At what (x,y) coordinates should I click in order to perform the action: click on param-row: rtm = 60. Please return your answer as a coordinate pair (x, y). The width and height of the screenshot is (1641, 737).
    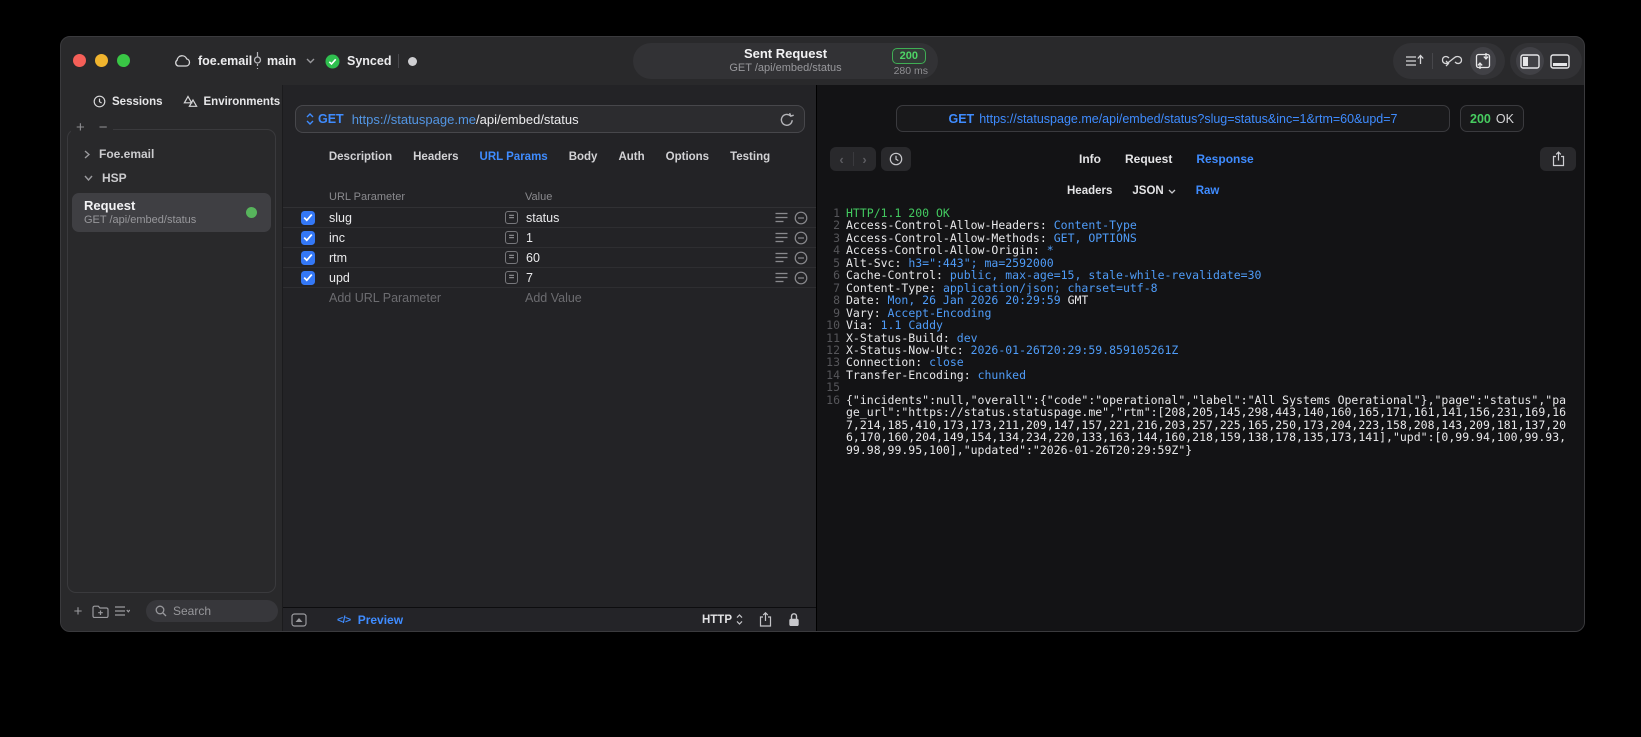
    Looking at the image, I should click on (549, 258).